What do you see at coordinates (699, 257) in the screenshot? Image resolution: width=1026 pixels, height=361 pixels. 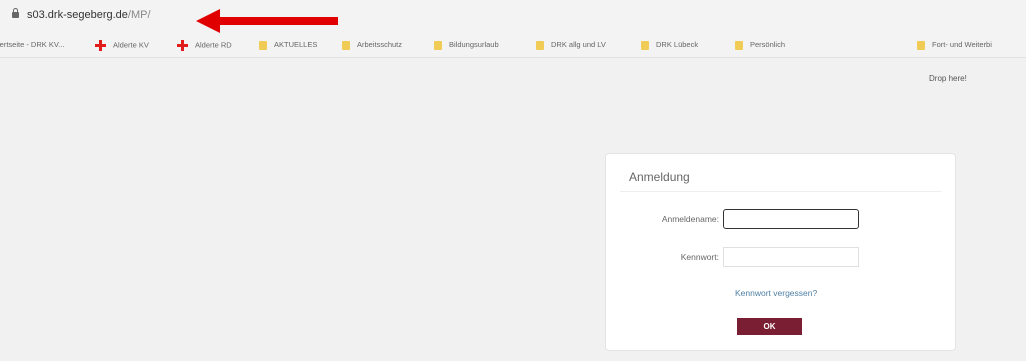 I see `password-label: Kennwort:` at bounding box center [699, 257].